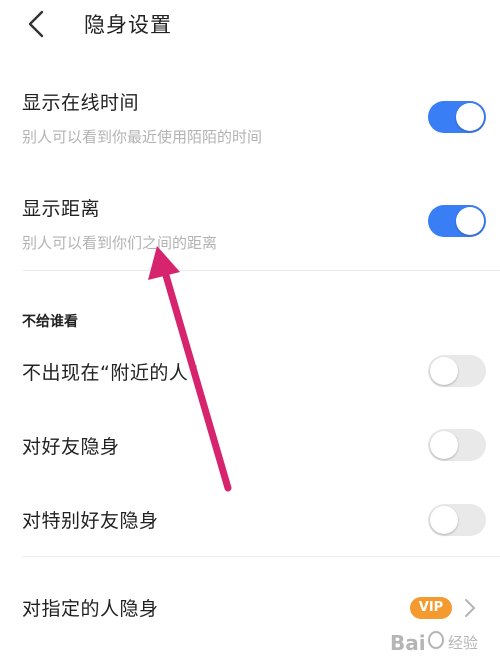 Image resolution: width=500 pixels, height=666 pixels. What do you see at coordinates (408, 643) in the screenshot?
I see `svg-text: Bai` at bounding box center [408, 643].